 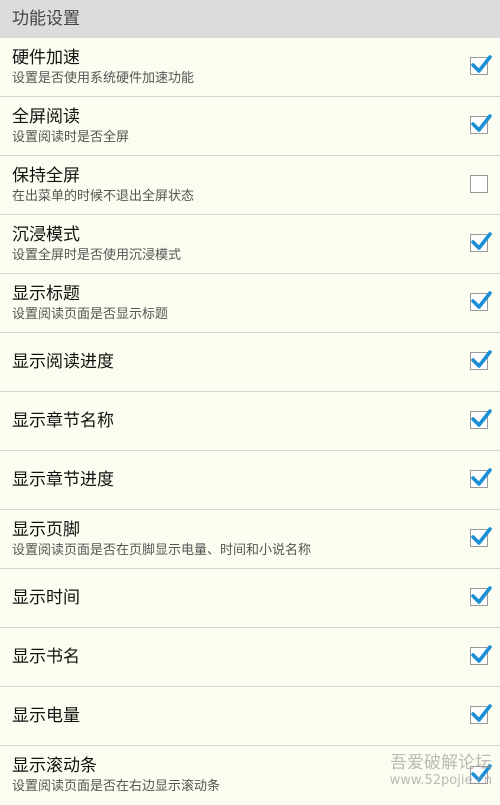 I want to click on setting-text: 显示页脚 设置阅读页面是否在页脚显示电量、时间和小说名称, so click(x=226, y=539).